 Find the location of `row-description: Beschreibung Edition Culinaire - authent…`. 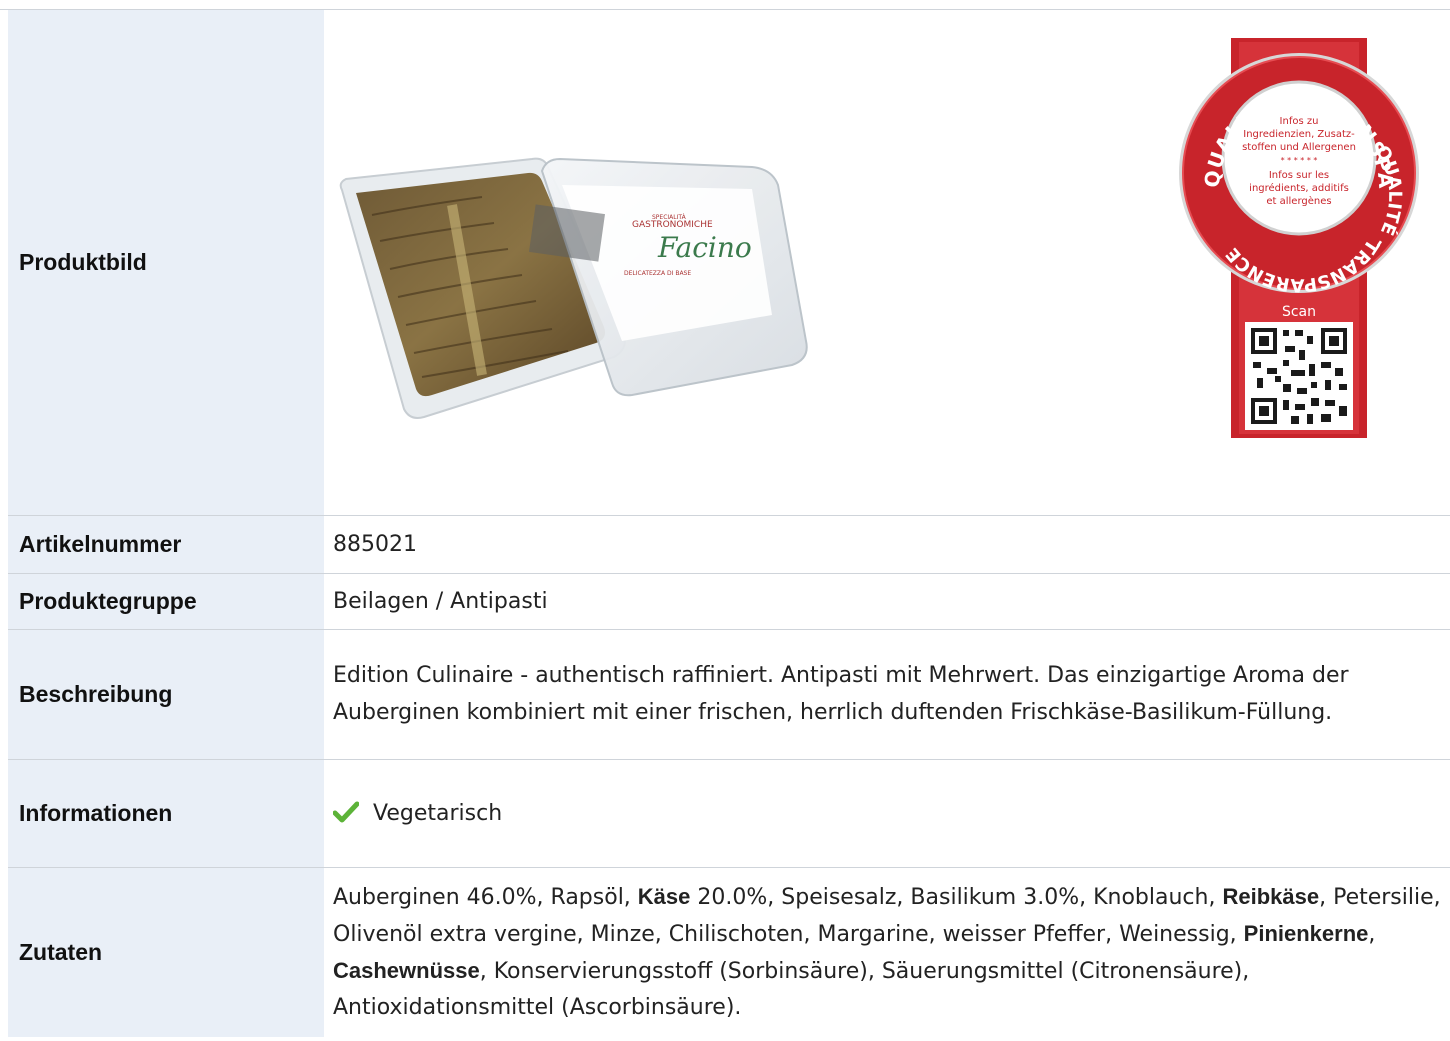

row-description: Beschreibung Edition Culinaire - authent… is located at coordinates (729, 694).